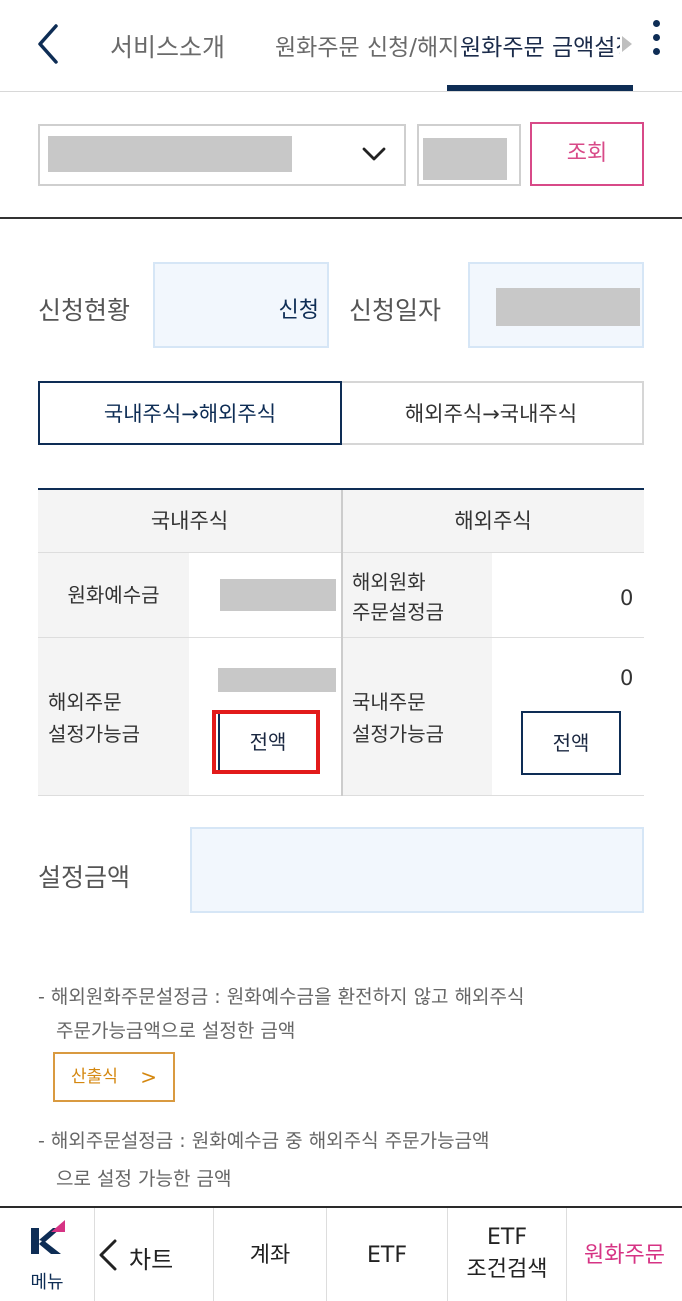 The height and width of the screenshot is (1301, 682). I want to click on chevron-right-icon: >, so click(148, 1077).